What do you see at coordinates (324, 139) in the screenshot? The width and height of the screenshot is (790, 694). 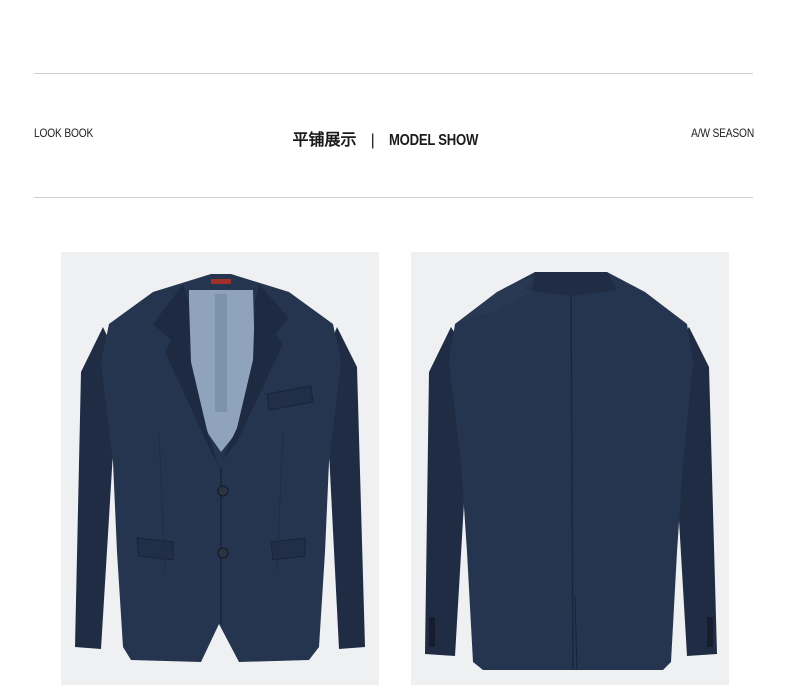 I see `section-title-cn: 平铺展示` at bounding box center [324, 139].